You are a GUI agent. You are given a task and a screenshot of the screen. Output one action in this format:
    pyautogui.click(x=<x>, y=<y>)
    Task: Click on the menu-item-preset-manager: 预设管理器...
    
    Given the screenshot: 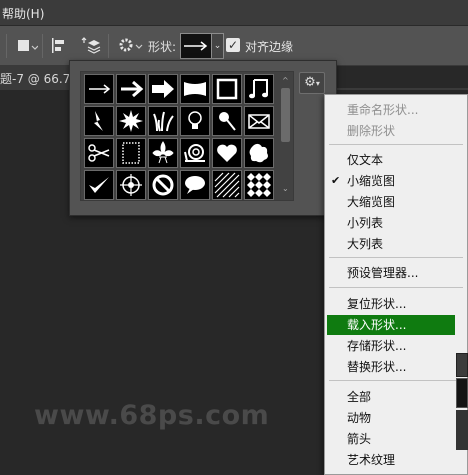 What is the action you would take?
    pyautogui.click(x=396, y=273)
    